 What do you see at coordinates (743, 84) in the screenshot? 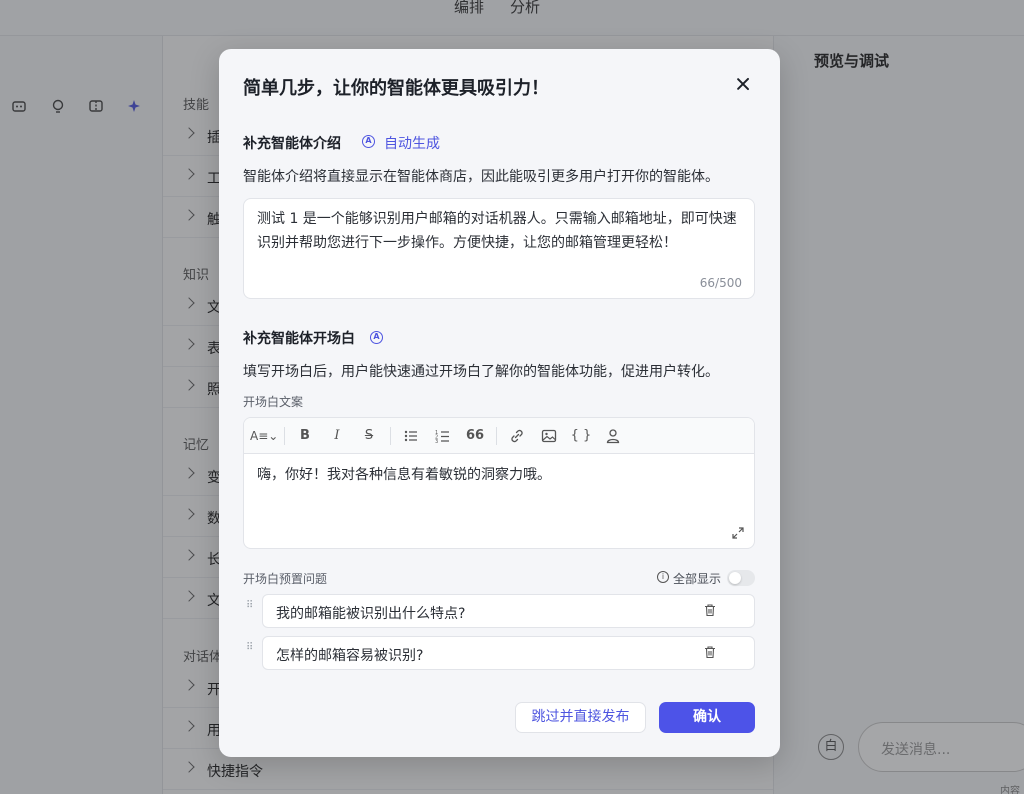
I see `close-icon` at bounding box center [743, 84].